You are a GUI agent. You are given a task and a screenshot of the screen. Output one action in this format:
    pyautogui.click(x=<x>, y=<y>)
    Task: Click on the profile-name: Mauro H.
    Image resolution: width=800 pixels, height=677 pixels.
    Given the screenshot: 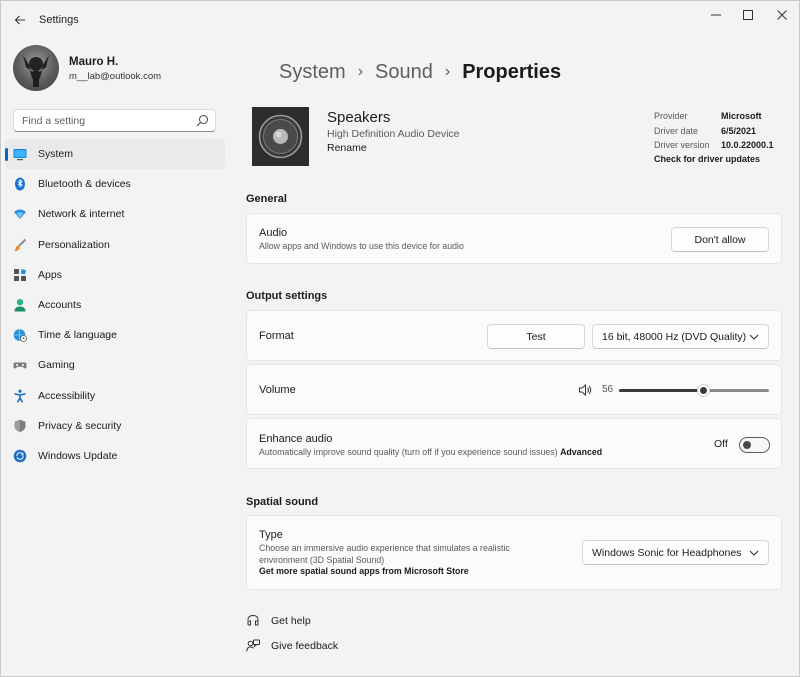 What is the action you would take?
    pyautogui.click(x=94, y=62)
    